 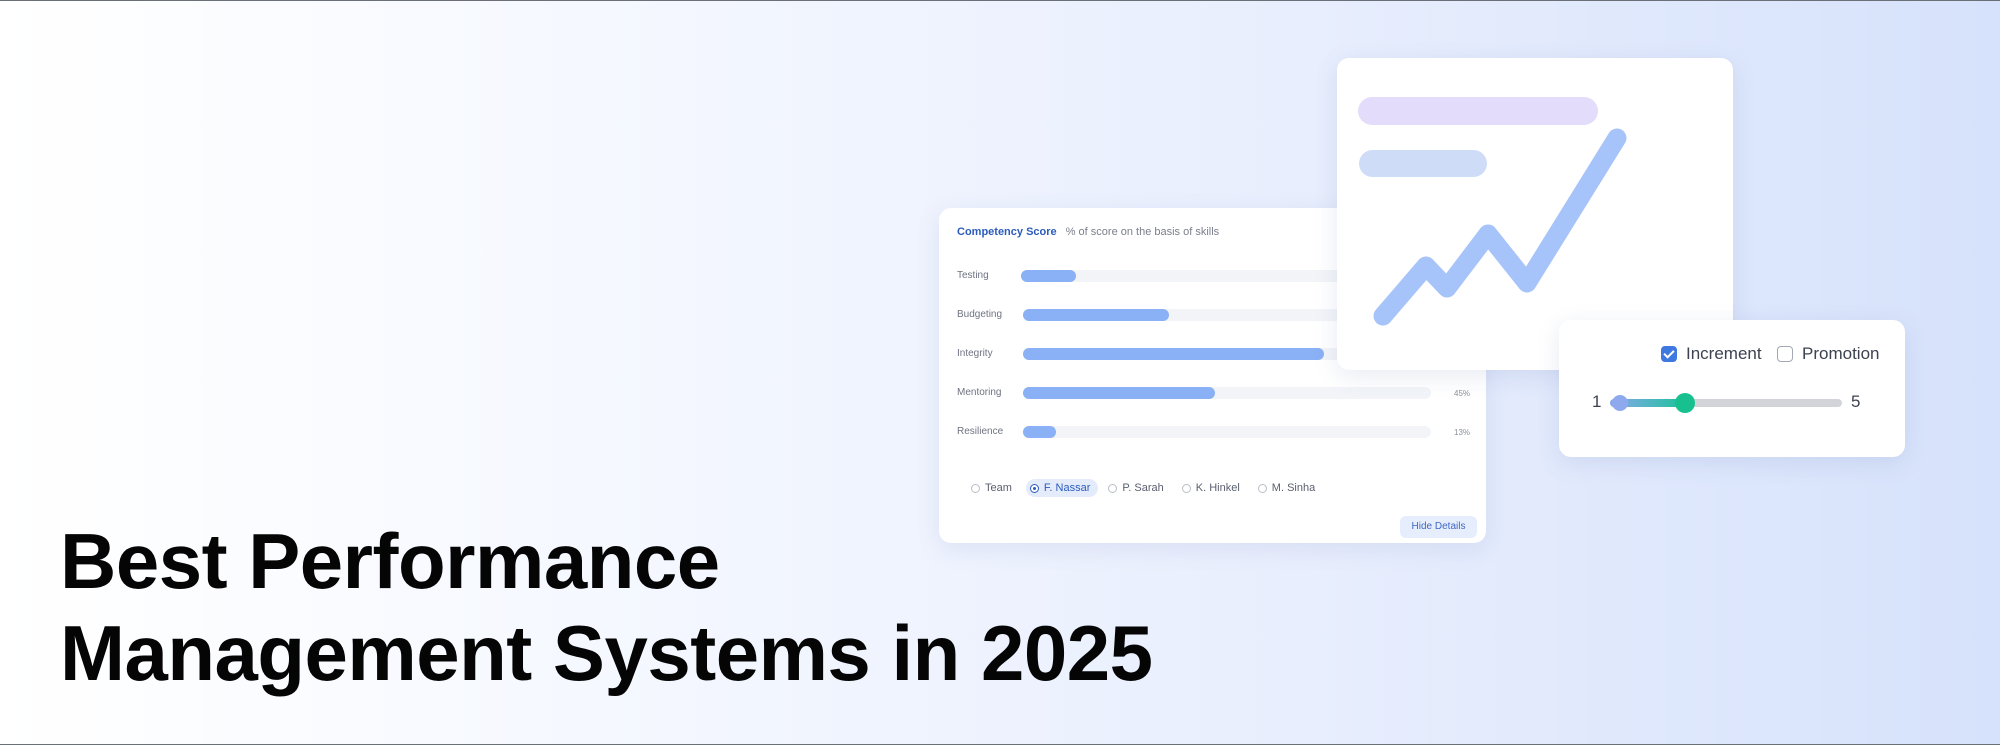 I want to click on filter-option-label: Team, so click(x=998, y=488).